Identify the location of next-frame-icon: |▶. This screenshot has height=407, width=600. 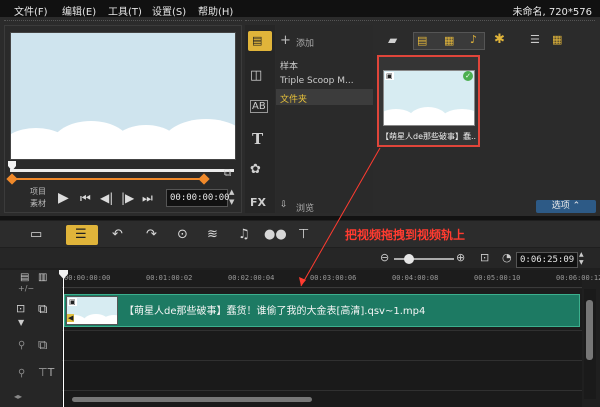
(127, 198).